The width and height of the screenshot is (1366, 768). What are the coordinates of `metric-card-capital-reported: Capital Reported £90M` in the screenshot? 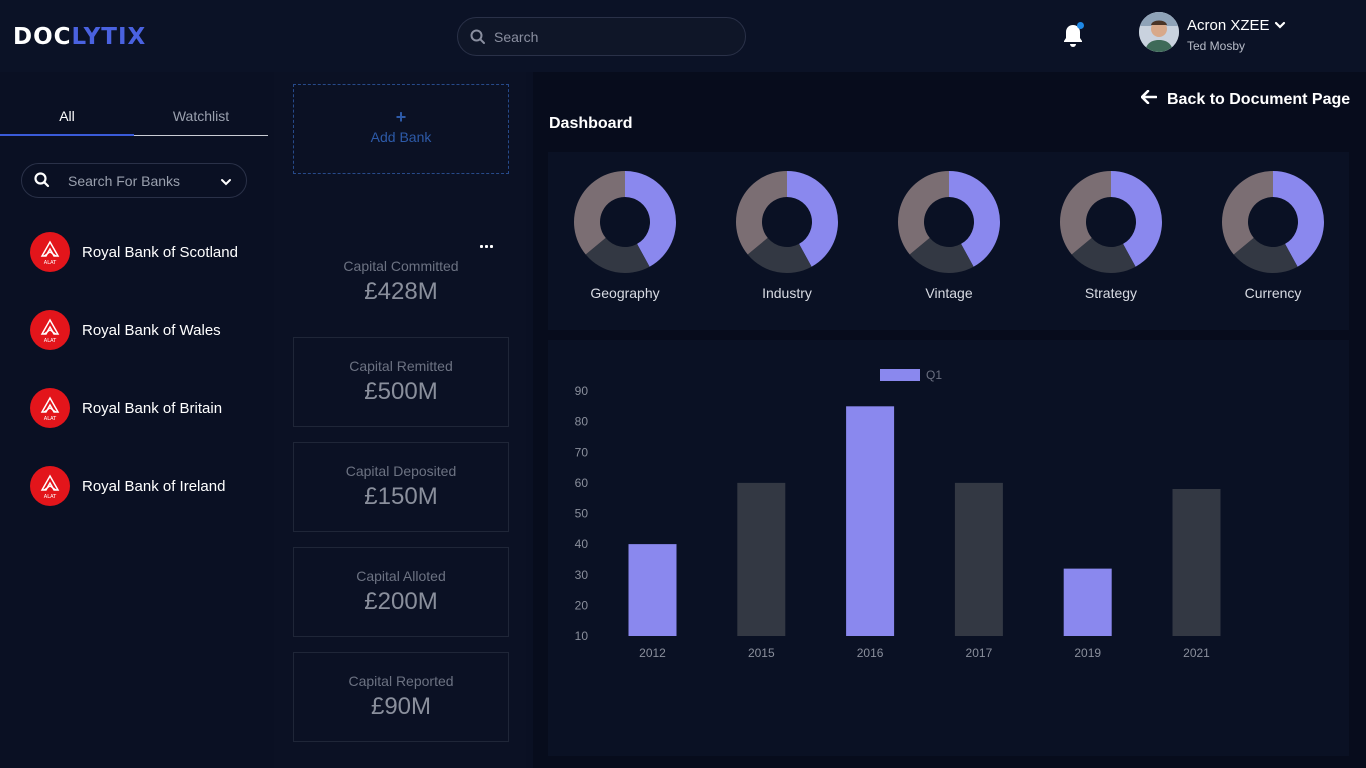 It's located at (401, 697).